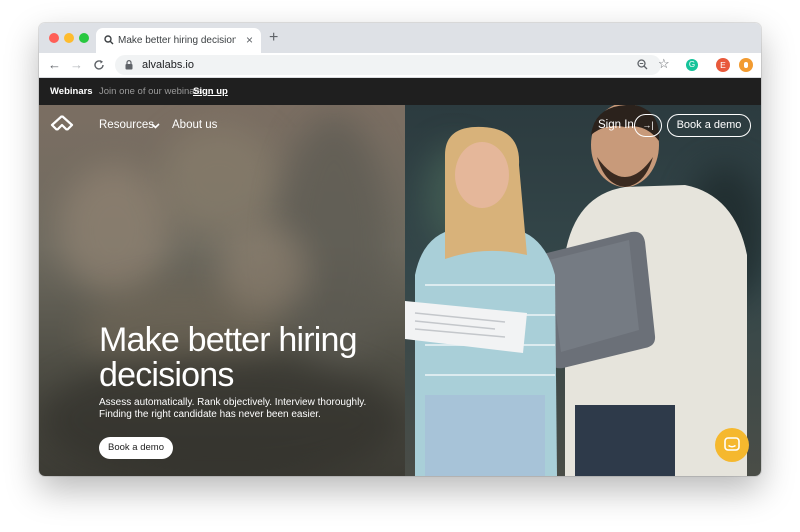 The width and height of the screenshot is (800, 532). I want to click on browser-tab: Make better hiring decisions — ×, so click(178, 40).